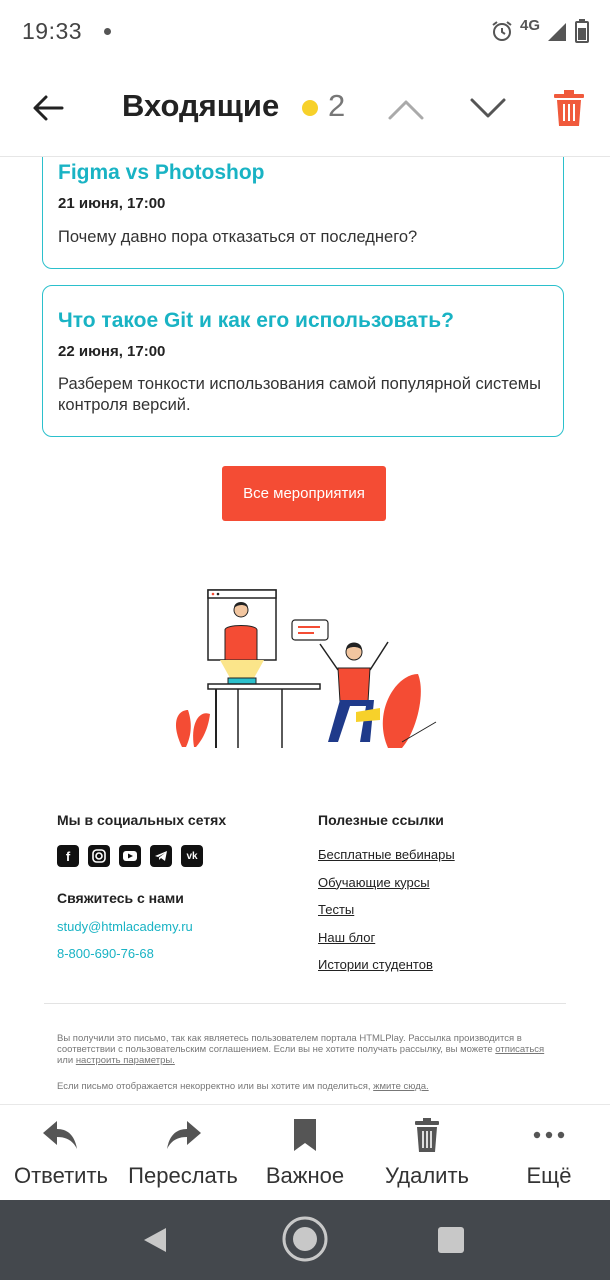  What do you see at coordinates (386, 944) in the screenshot?
I see `link-blog: Наш блог` at bounding box center [386, 944].